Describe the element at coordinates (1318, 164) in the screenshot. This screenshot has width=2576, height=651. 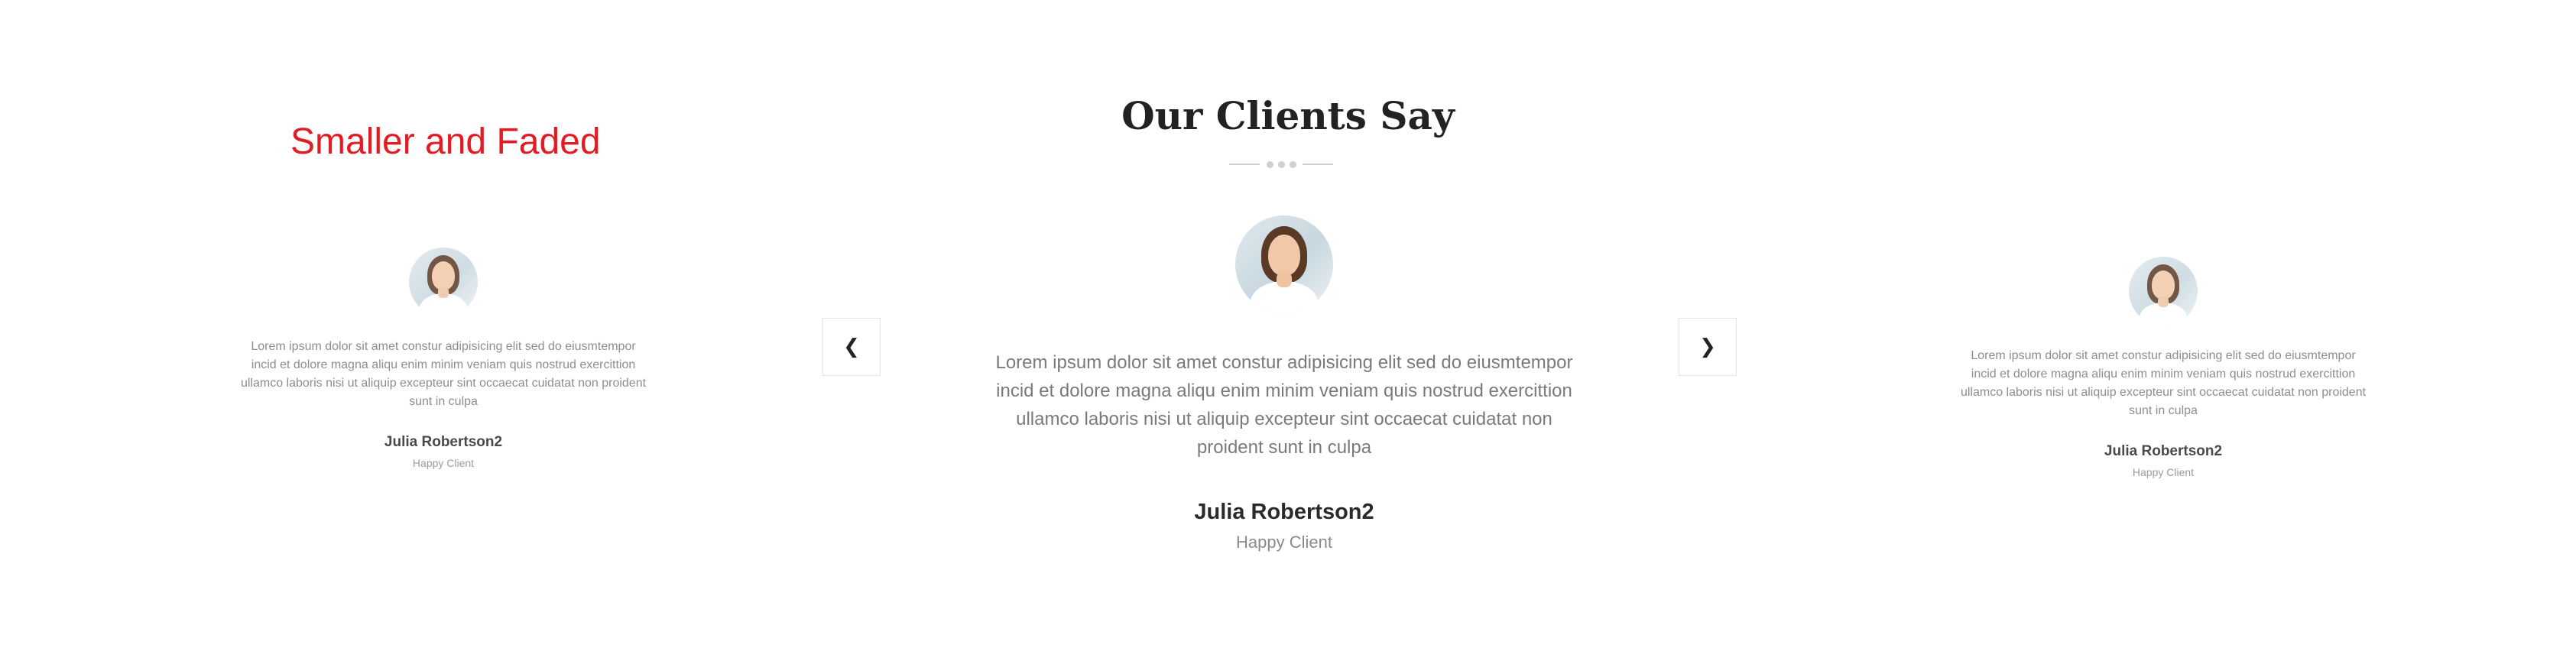
I see `divider-line-right` at that location.